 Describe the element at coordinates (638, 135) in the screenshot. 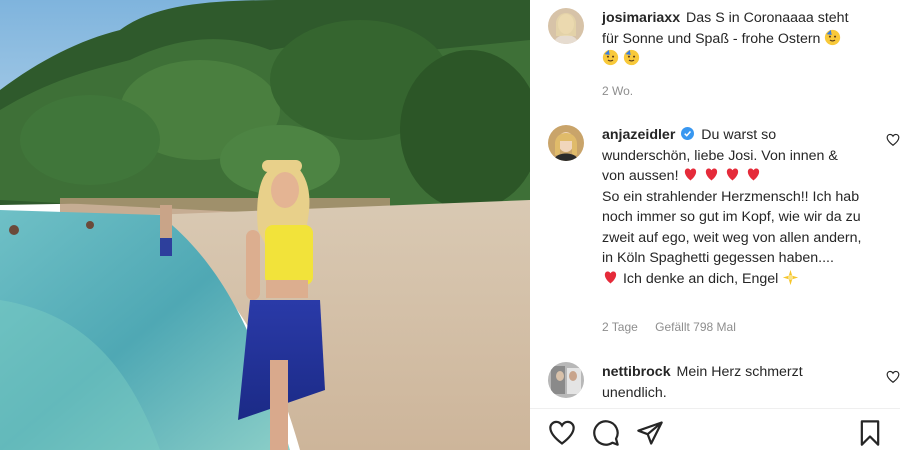

I see `comment-username: anjazeidler` at that location.